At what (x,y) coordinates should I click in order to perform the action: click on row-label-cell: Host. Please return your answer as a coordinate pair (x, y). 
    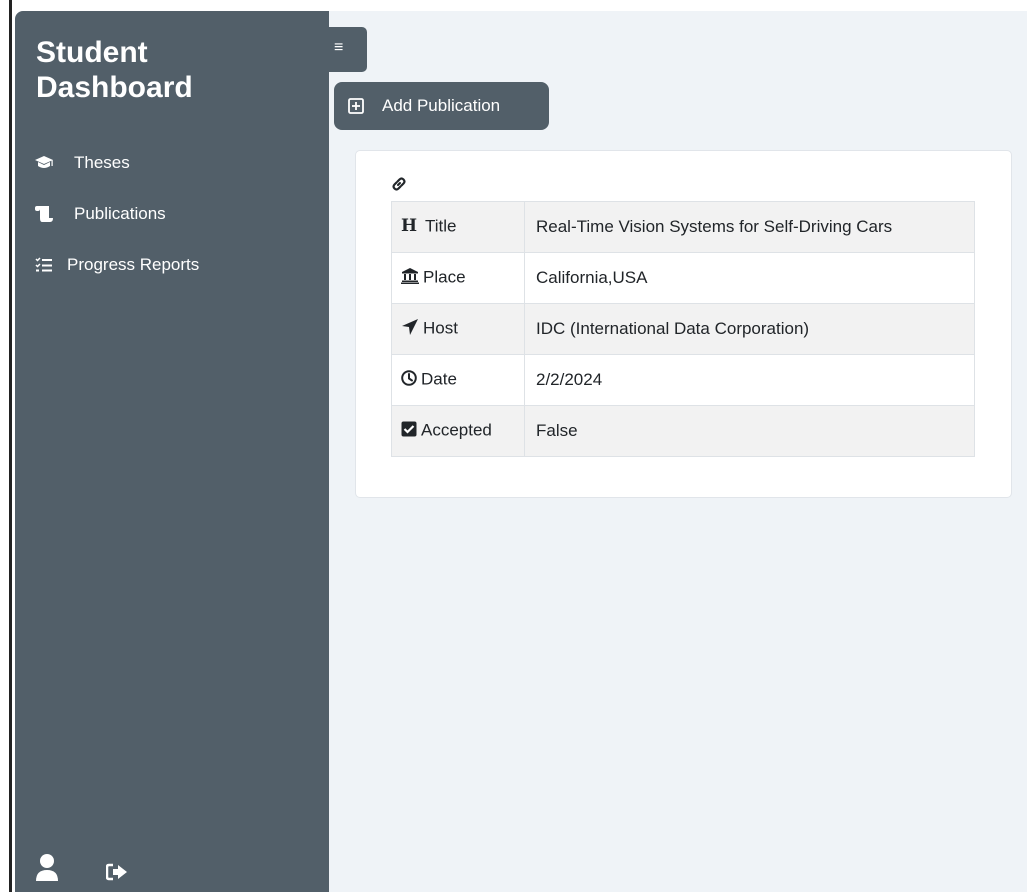
    Looking at the image, I should click on (458, 329).